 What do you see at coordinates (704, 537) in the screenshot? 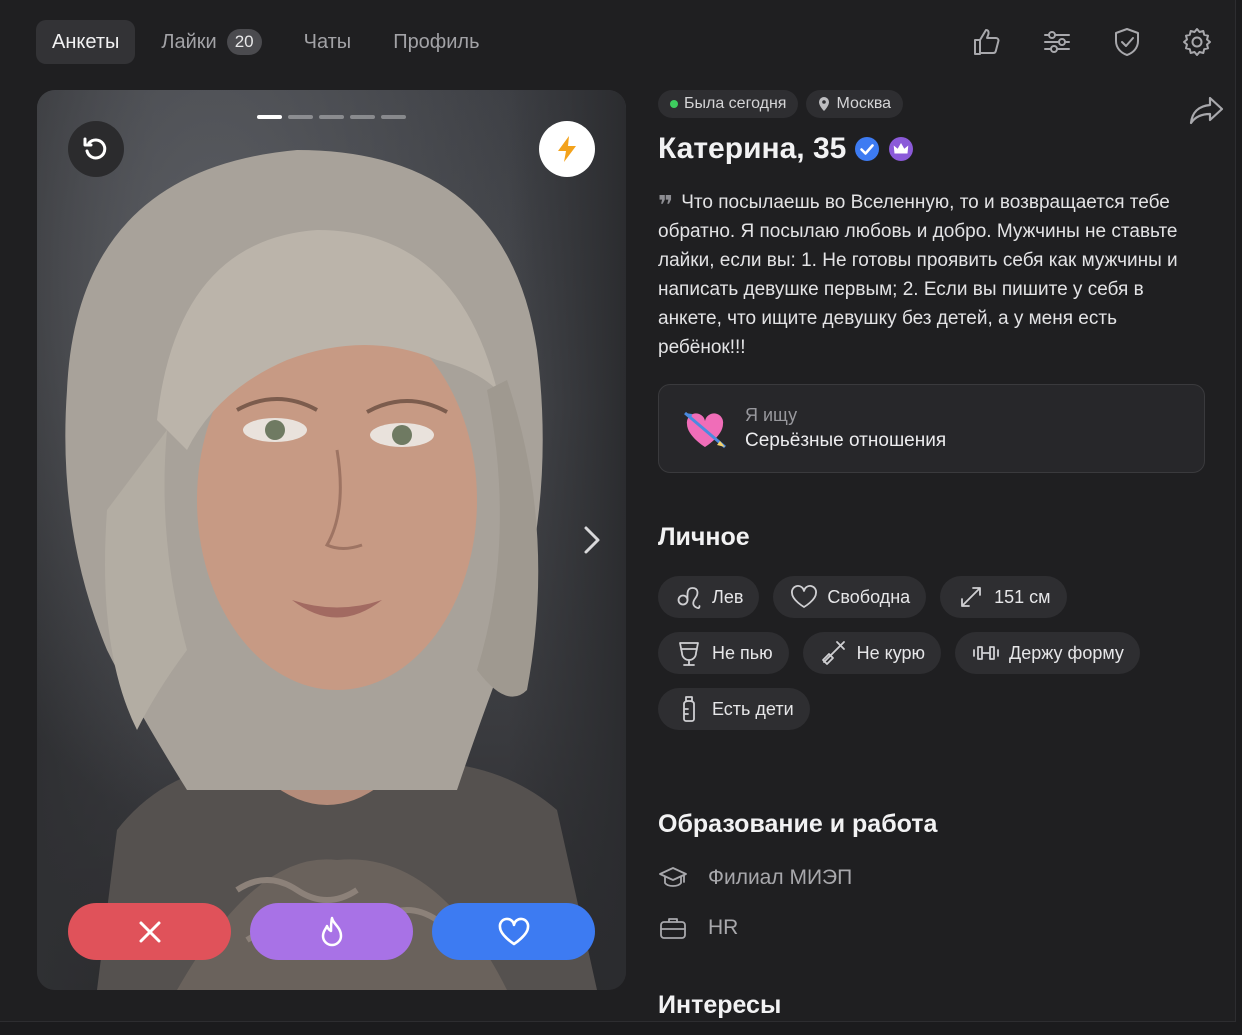
I see `personal-section-title: Личное` at bounding box center [704, 537].